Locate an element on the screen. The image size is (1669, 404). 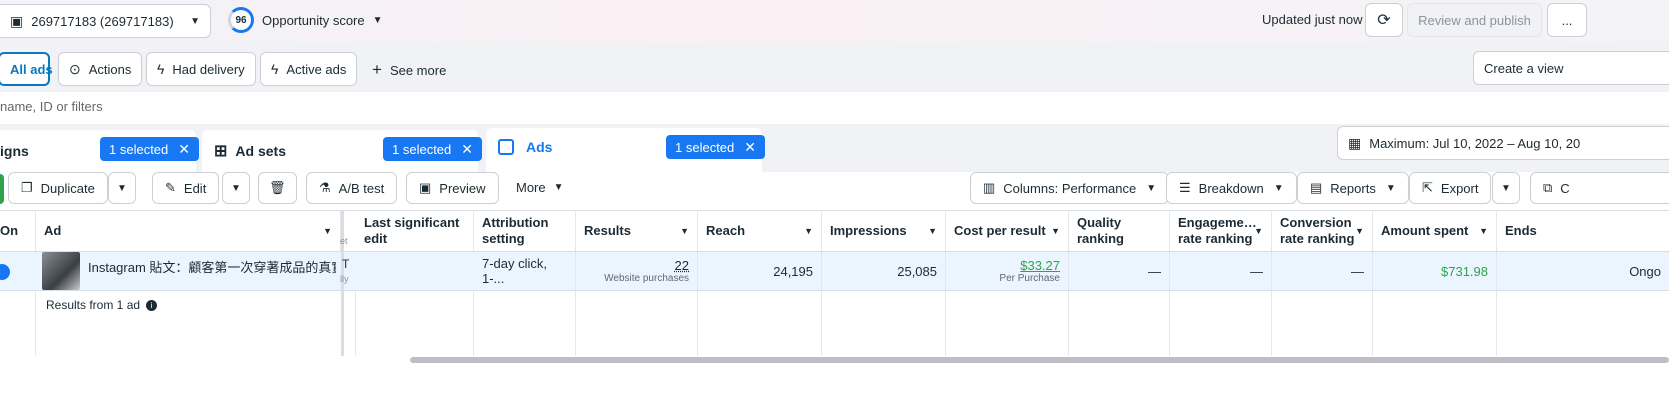
col-impressions: Impressions ▼ is located at coordinates (884, 231).